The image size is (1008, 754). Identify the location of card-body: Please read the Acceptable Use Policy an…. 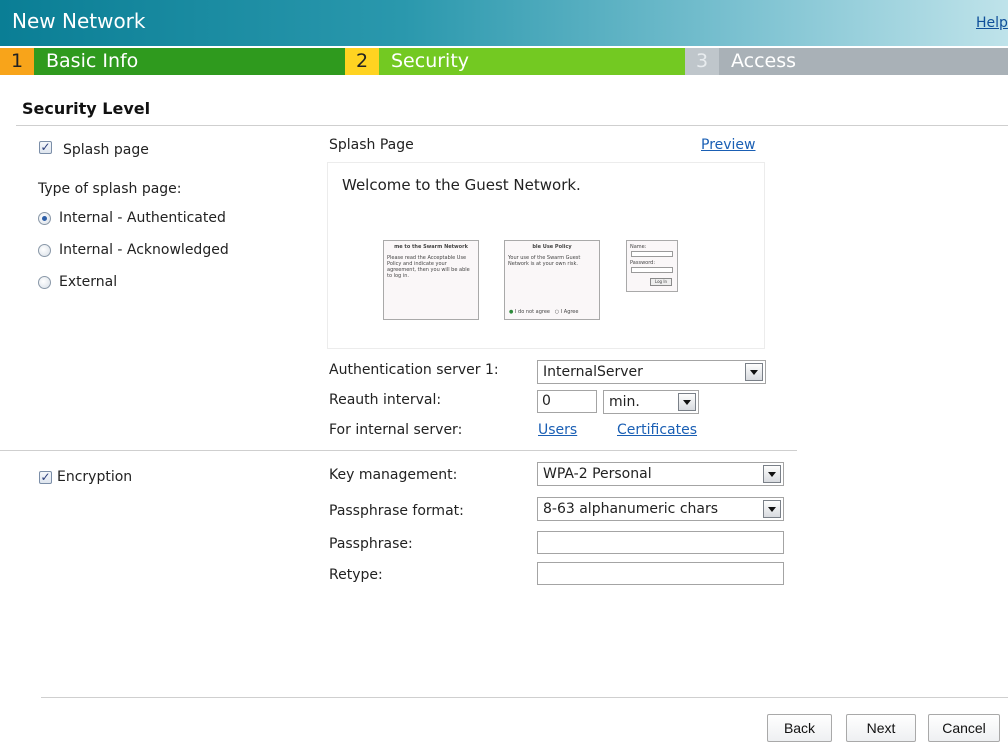
(428, 267).